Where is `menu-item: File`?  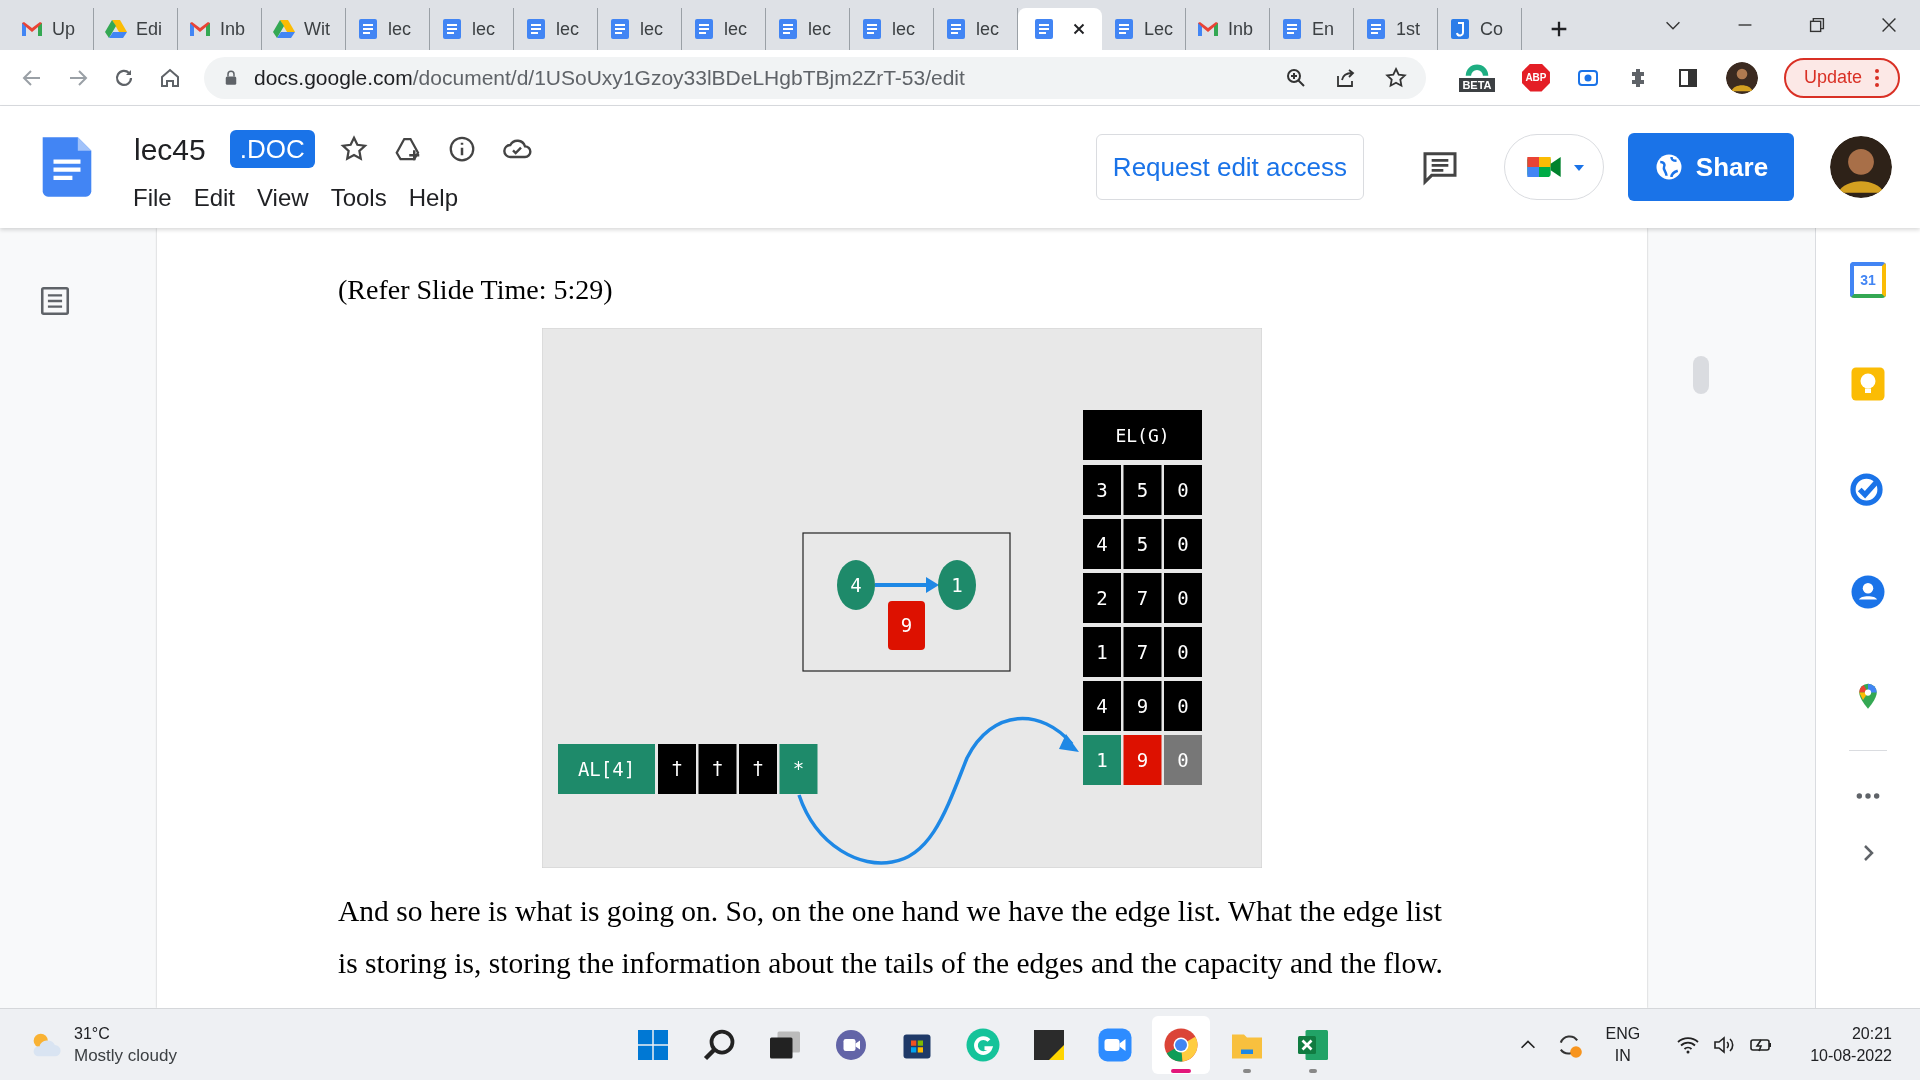
menu-item: File is located at coordinates (152, 197).